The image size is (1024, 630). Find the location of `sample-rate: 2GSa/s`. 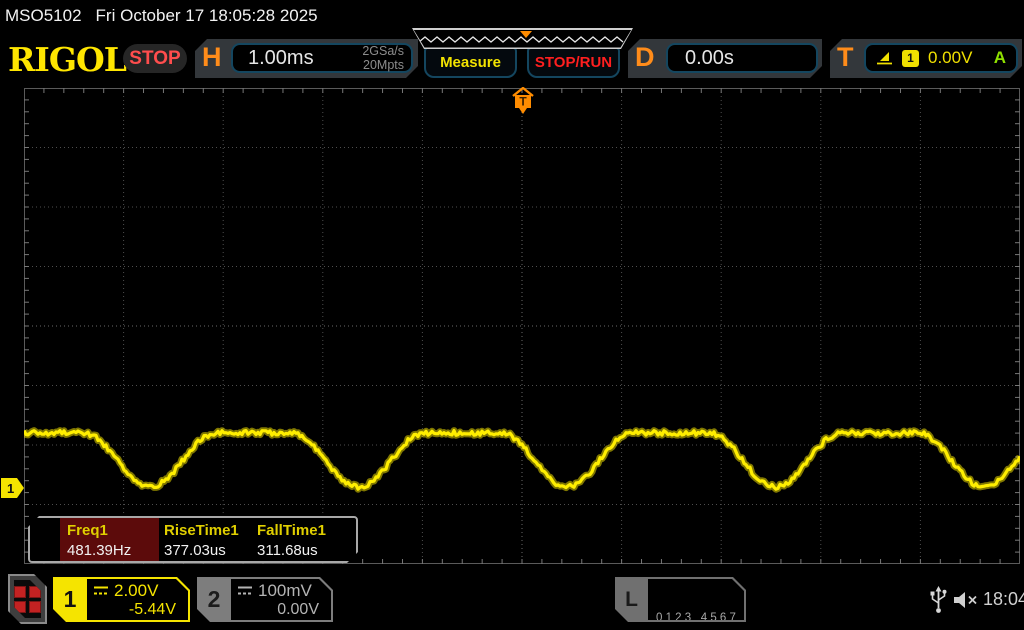

sample-rate: 2GSa/s is located at coordinates (383, 50).